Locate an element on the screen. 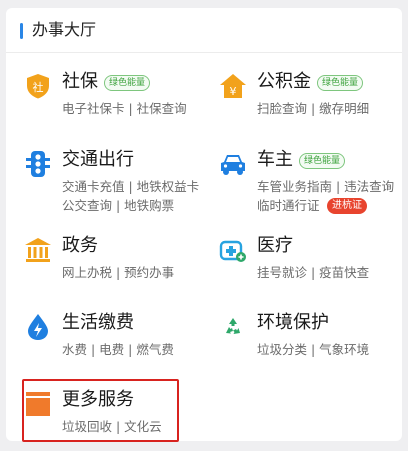 This screenshot has width=408, height=451. service-links: 车管业务指南 | 违法查询 is located at coordinates (325, 187).